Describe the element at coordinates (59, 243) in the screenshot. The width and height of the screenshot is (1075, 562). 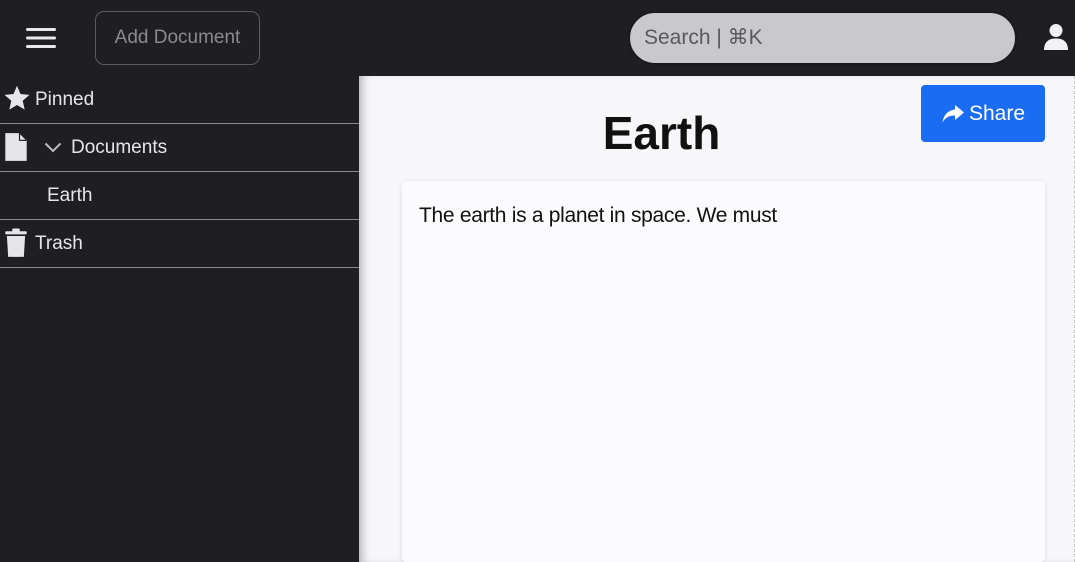
I see `sidebar-item-label: Trash` at that location.